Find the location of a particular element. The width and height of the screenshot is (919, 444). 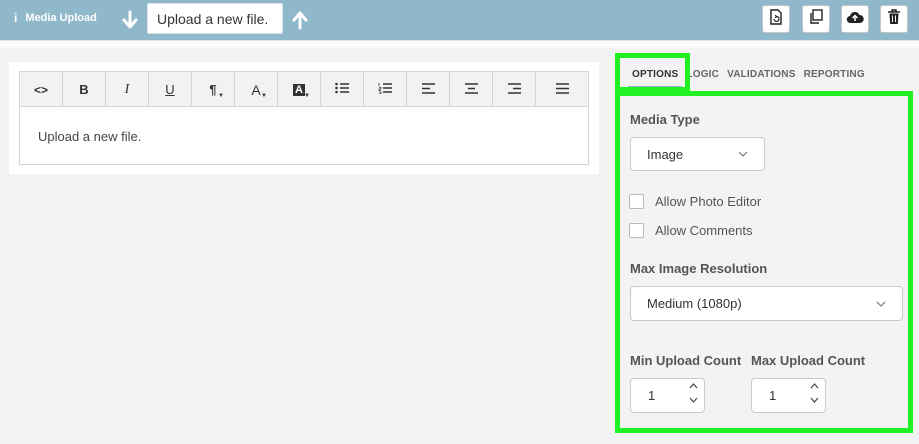

ordered-list-button is located at coordinates (385, 89).